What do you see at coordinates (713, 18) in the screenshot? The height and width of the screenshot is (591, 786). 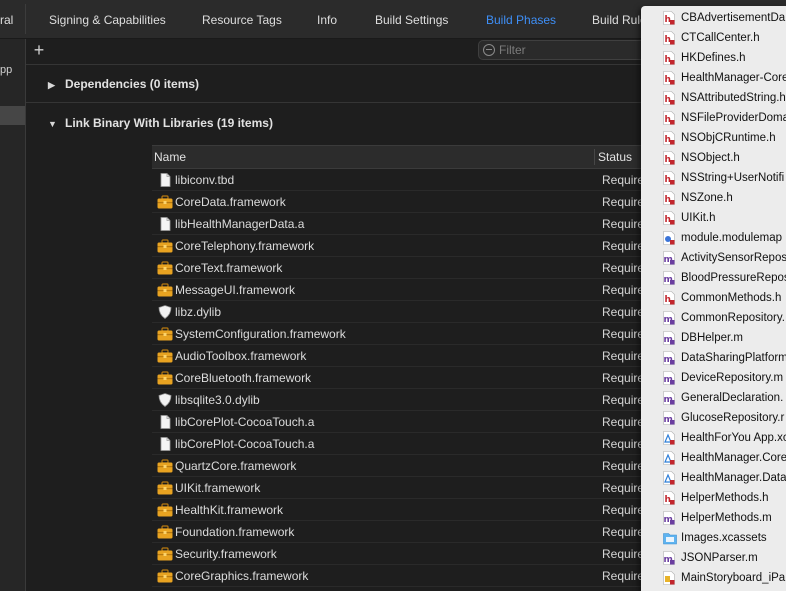 I see `file-list-item: h CBAdvertisementDa` at bounding box center [713, 18].